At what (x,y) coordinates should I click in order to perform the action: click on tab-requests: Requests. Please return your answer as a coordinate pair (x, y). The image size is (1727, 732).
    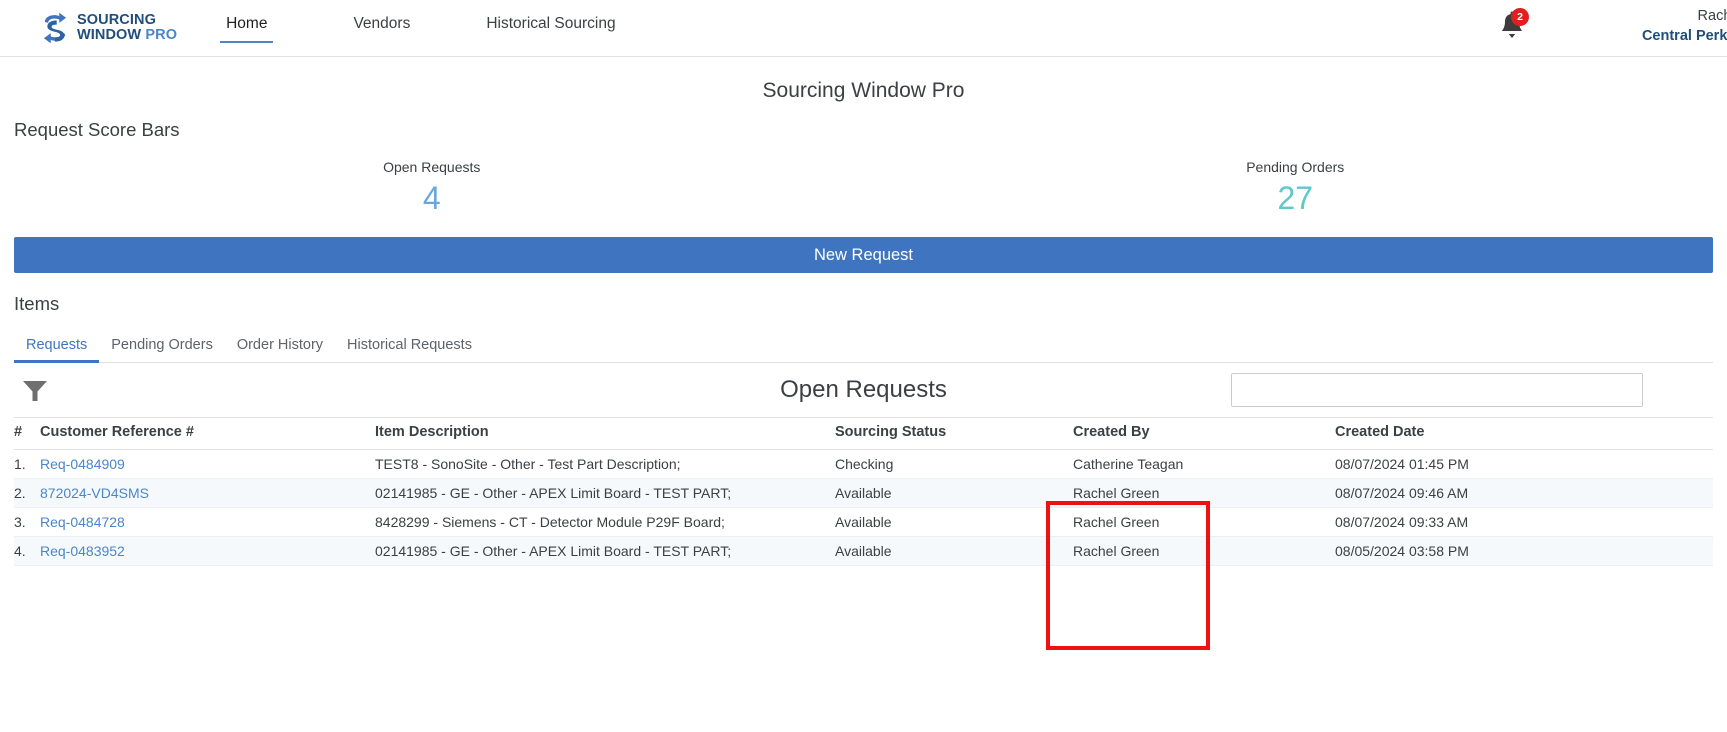
    Looking at the image, I should click on (57, 350).